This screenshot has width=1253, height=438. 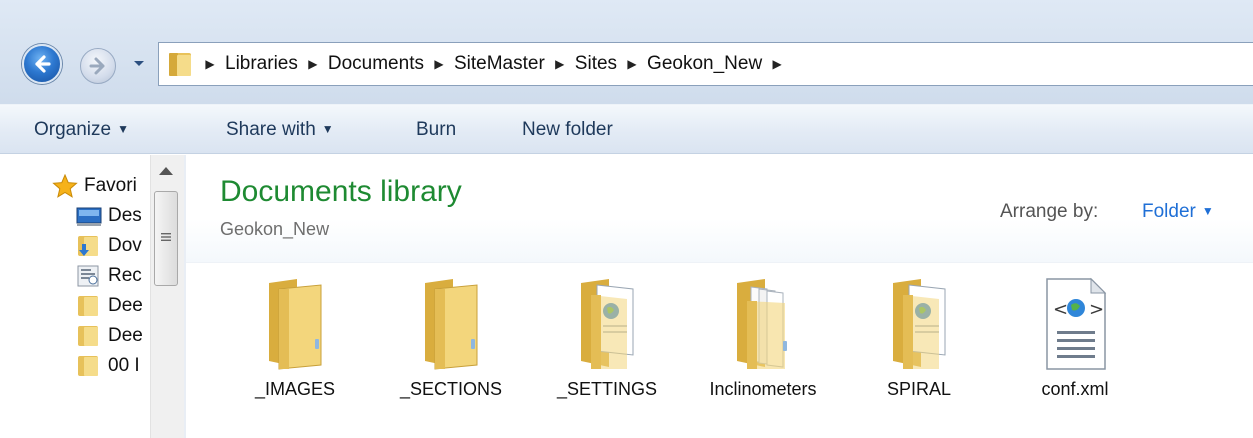 What do you see at coordinates (763, 389) in the screenshot?
I see `file-name: Inclinometers` at bounding box center [763, 389].